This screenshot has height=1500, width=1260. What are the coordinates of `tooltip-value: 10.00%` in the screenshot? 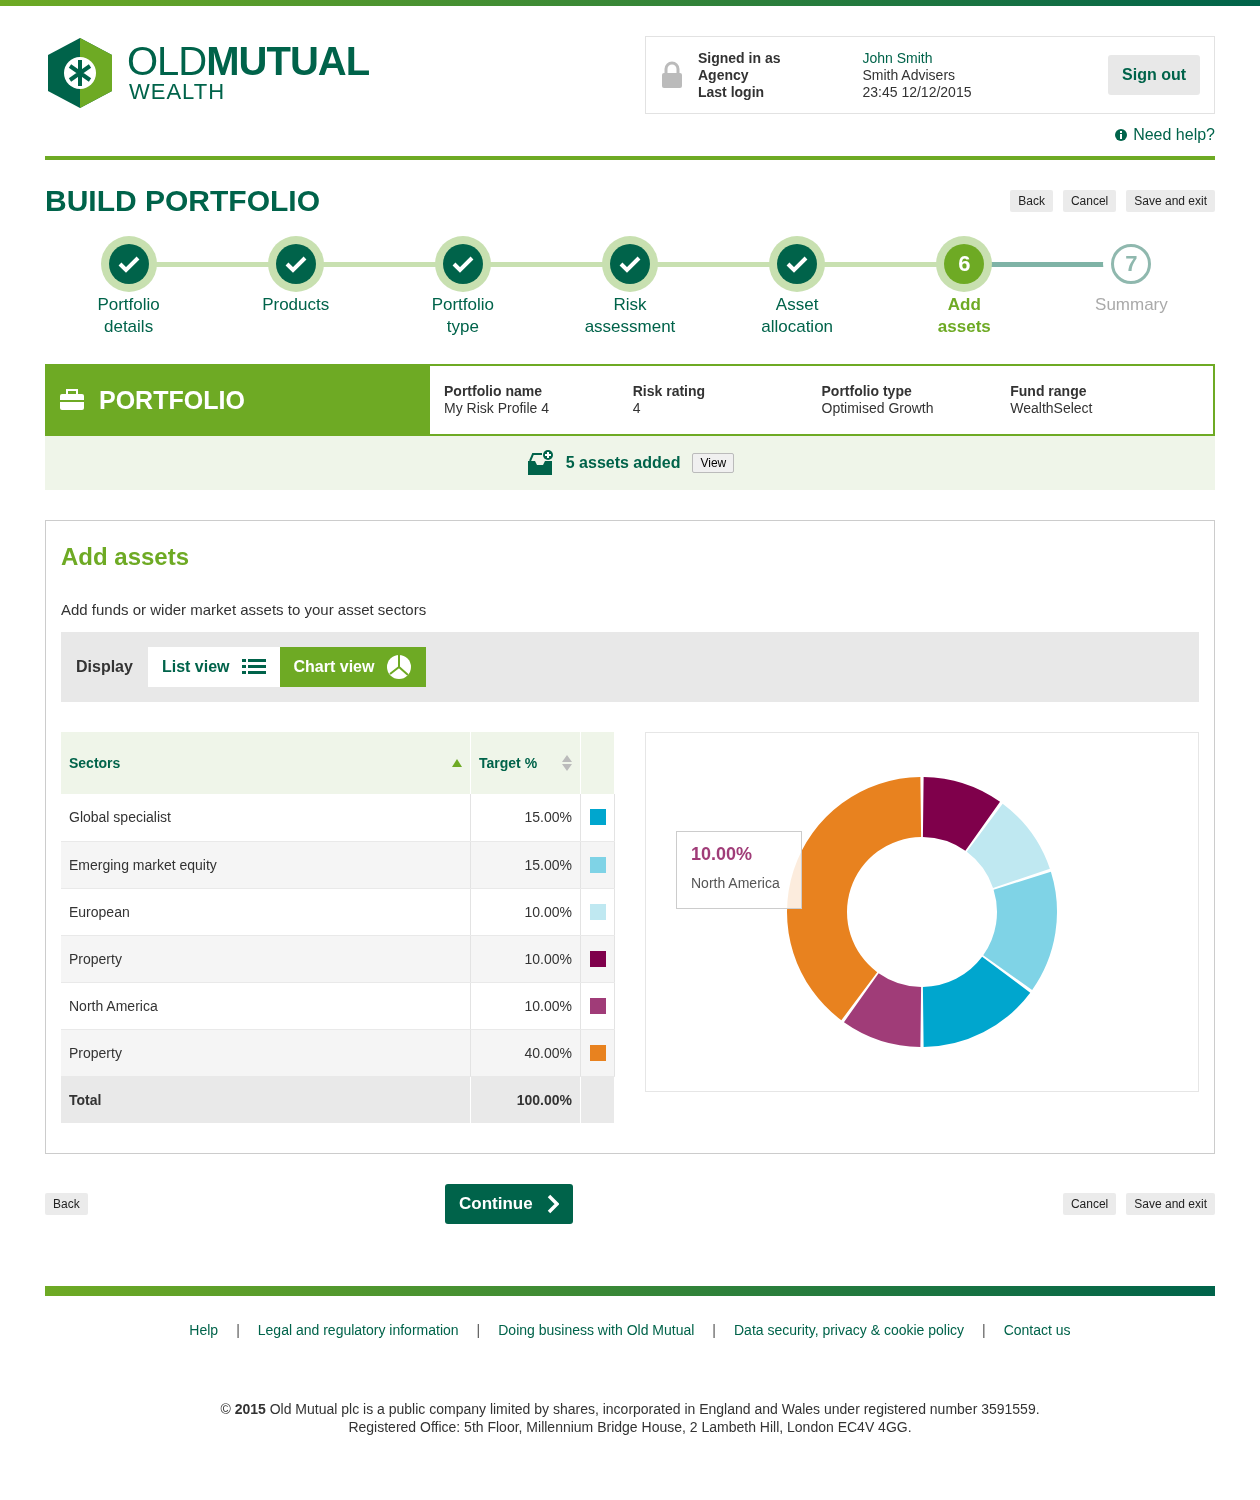 It's located at (722, 854).